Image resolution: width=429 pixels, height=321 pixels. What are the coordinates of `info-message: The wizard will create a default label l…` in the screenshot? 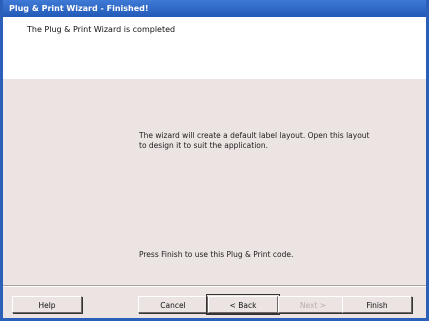 It's located at (254, 140).